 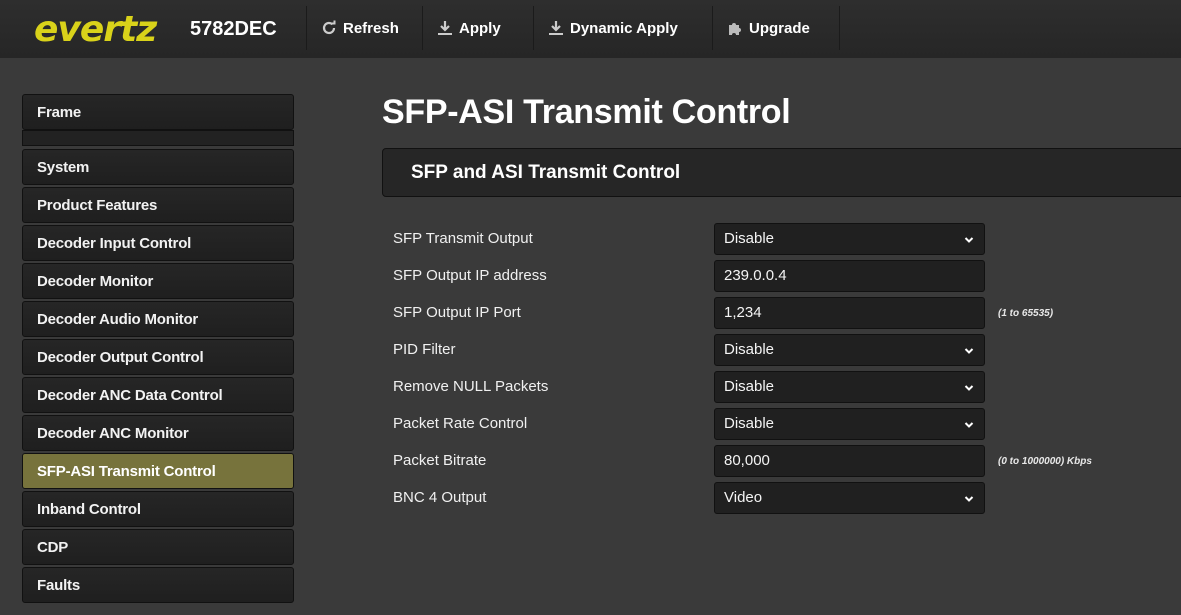 I want to click on sidebar-item-label: Decoder Audio Monitor, so click(x=118, y=319).